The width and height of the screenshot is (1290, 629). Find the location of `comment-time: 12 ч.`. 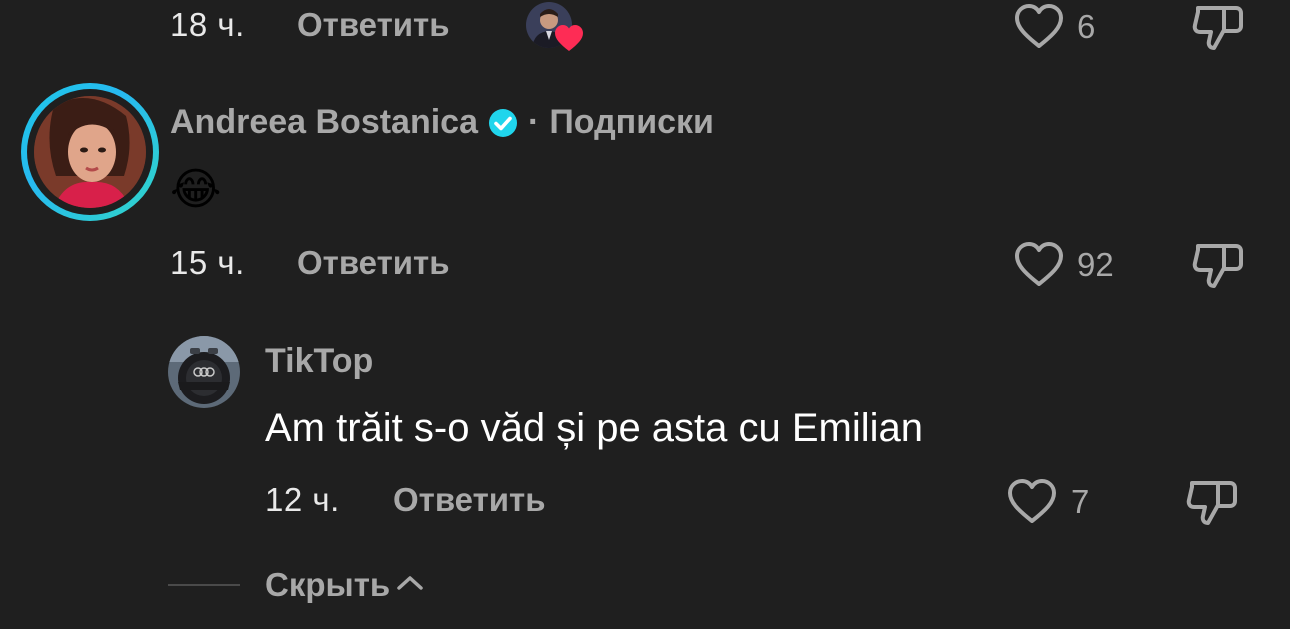

comment-time: 12 ч. is located at coordinates (302, 499).